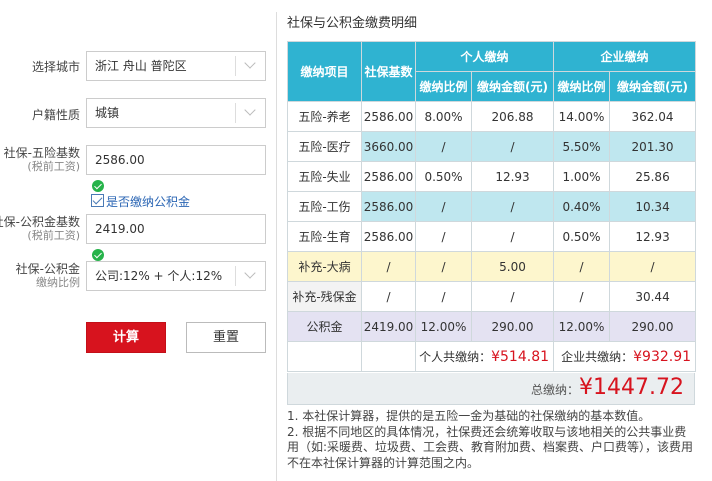  I want to click on social-base-label-text: 社保-五险基数, so click(41, 153).